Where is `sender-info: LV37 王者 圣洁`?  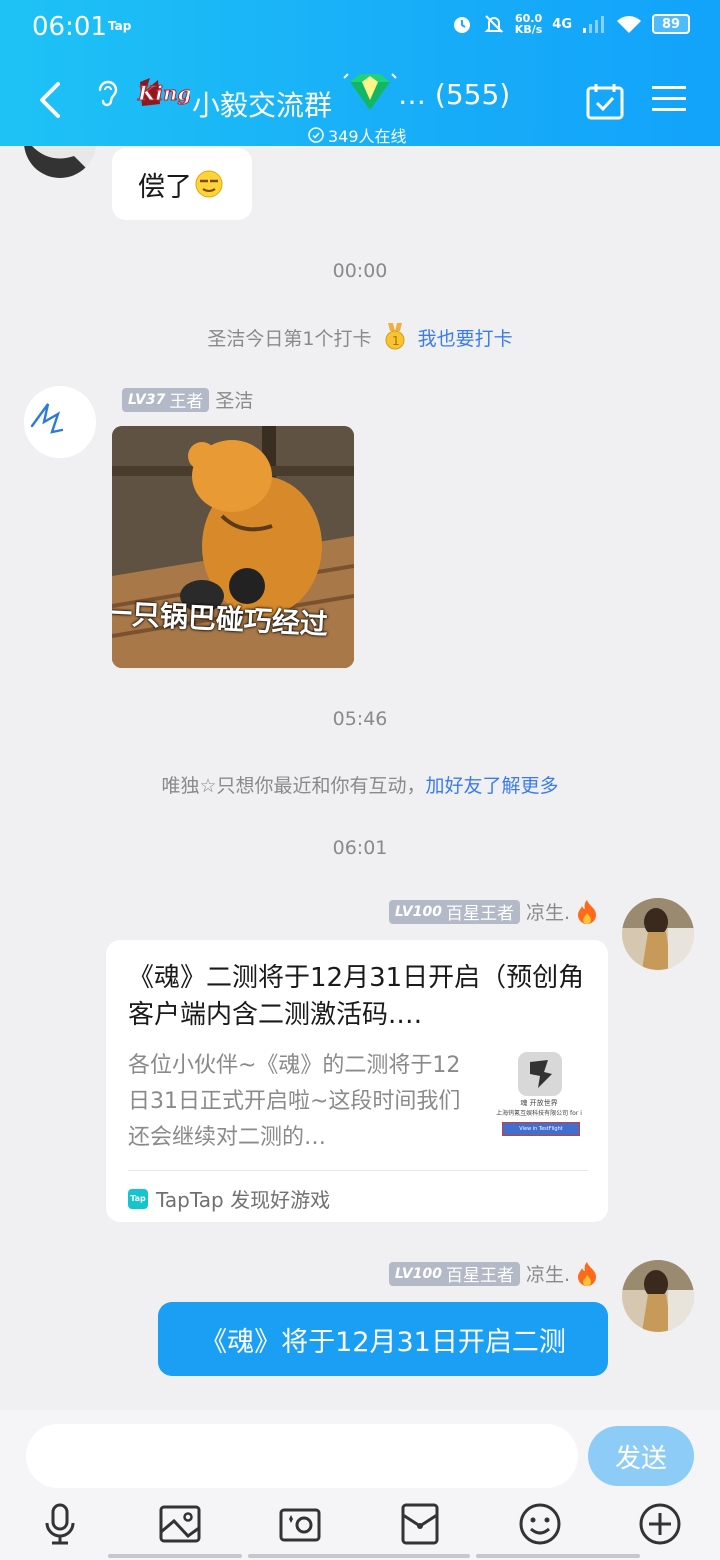
sender-info: LV37 王者 圣洁 is located at coordinates (187, 399).